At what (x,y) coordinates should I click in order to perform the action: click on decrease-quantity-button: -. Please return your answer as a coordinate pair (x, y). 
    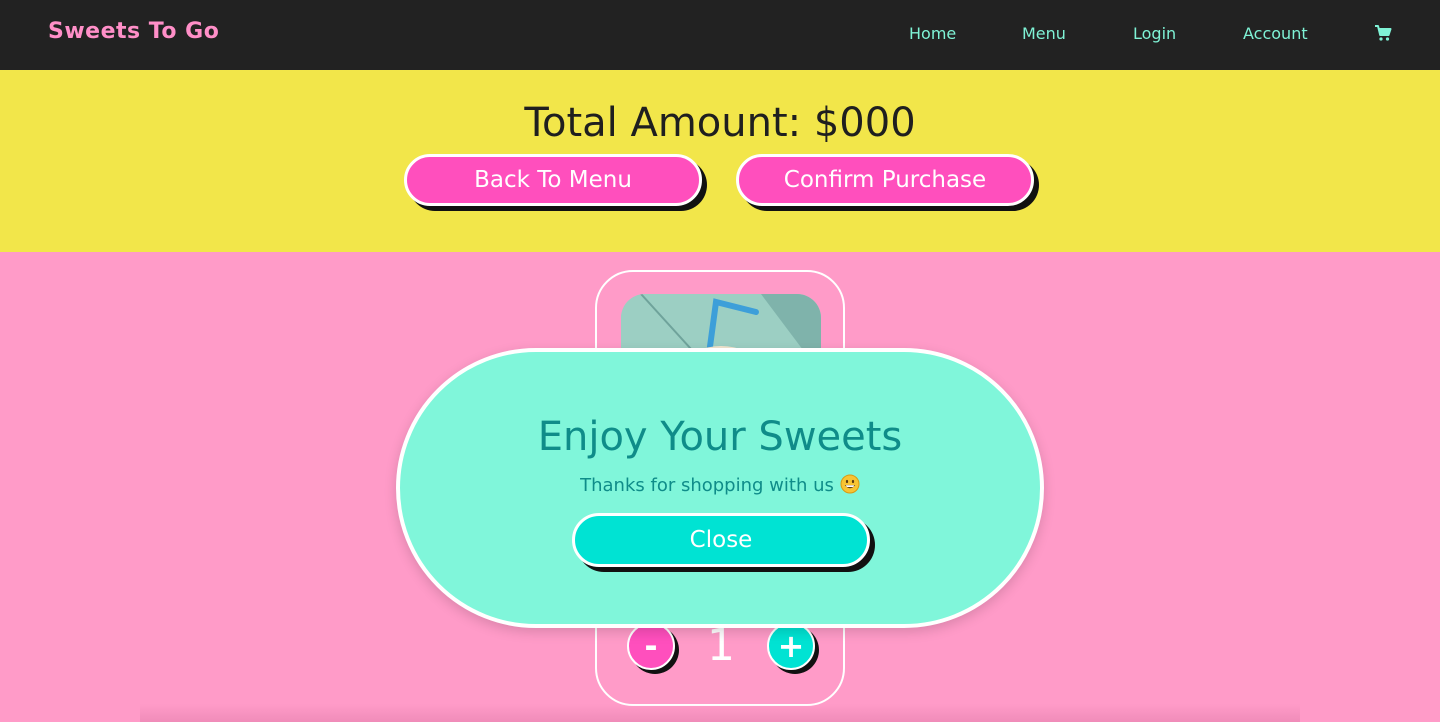
    Looking at the image, I should click on (651, 646).